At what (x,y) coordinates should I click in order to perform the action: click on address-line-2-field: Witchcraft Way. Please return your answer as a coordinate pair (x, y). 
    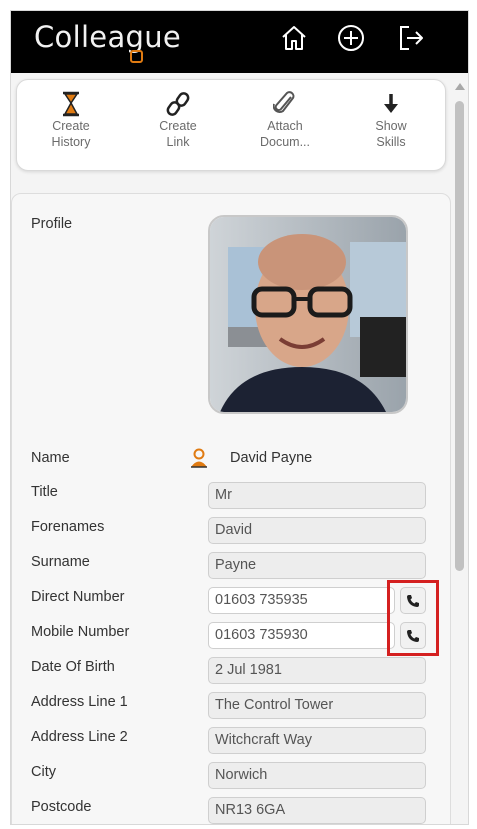
    Looking at the image, I should click on (317, 740).